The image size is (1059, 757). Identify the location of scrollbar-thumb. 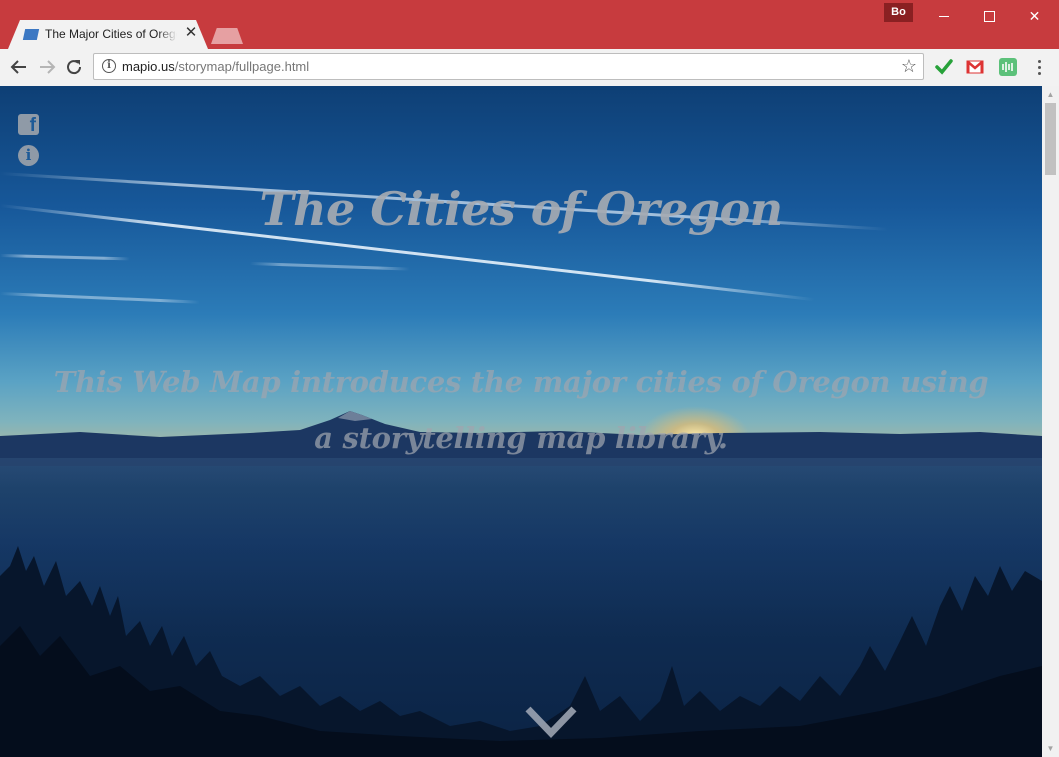
(1050, 139).